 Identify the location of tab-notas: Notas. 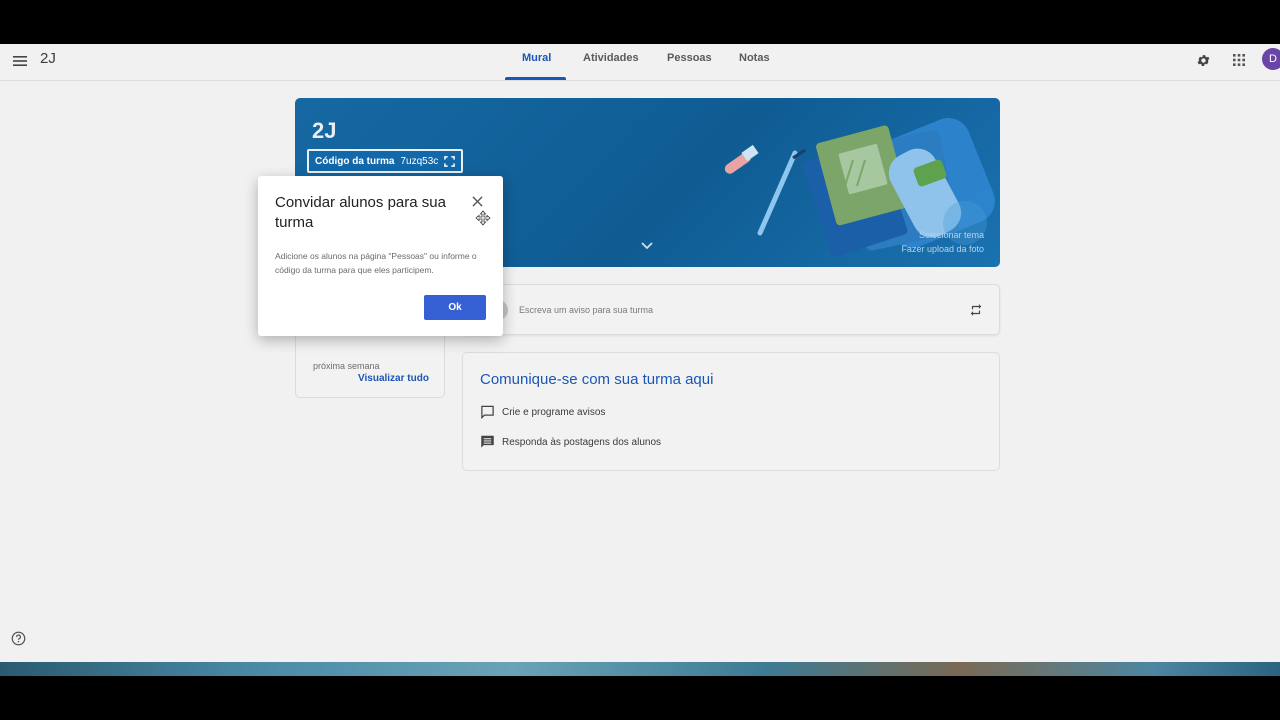
(754, 58).